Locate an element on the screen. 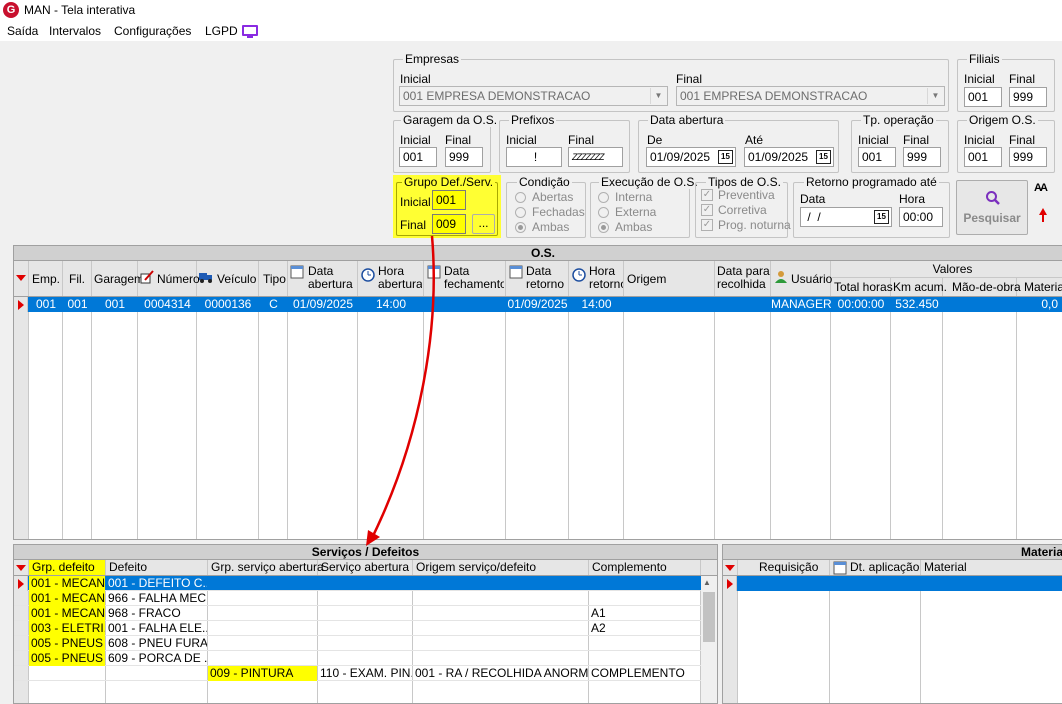 The image size is (1062, 704). col-complemento: Complemento is located at coordinates (629, 567).